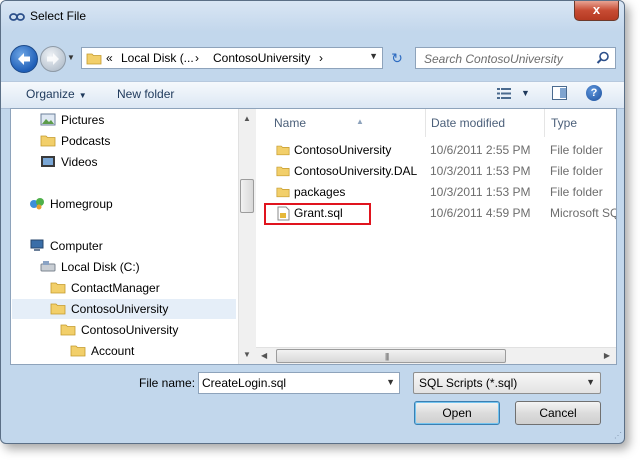 The width and height of the screenshot is (642, 465). What do you see at coordinates (115, 288) in the screenshot?
I see `nav-item-label: ContactManager` at bounding box center [115, 288].